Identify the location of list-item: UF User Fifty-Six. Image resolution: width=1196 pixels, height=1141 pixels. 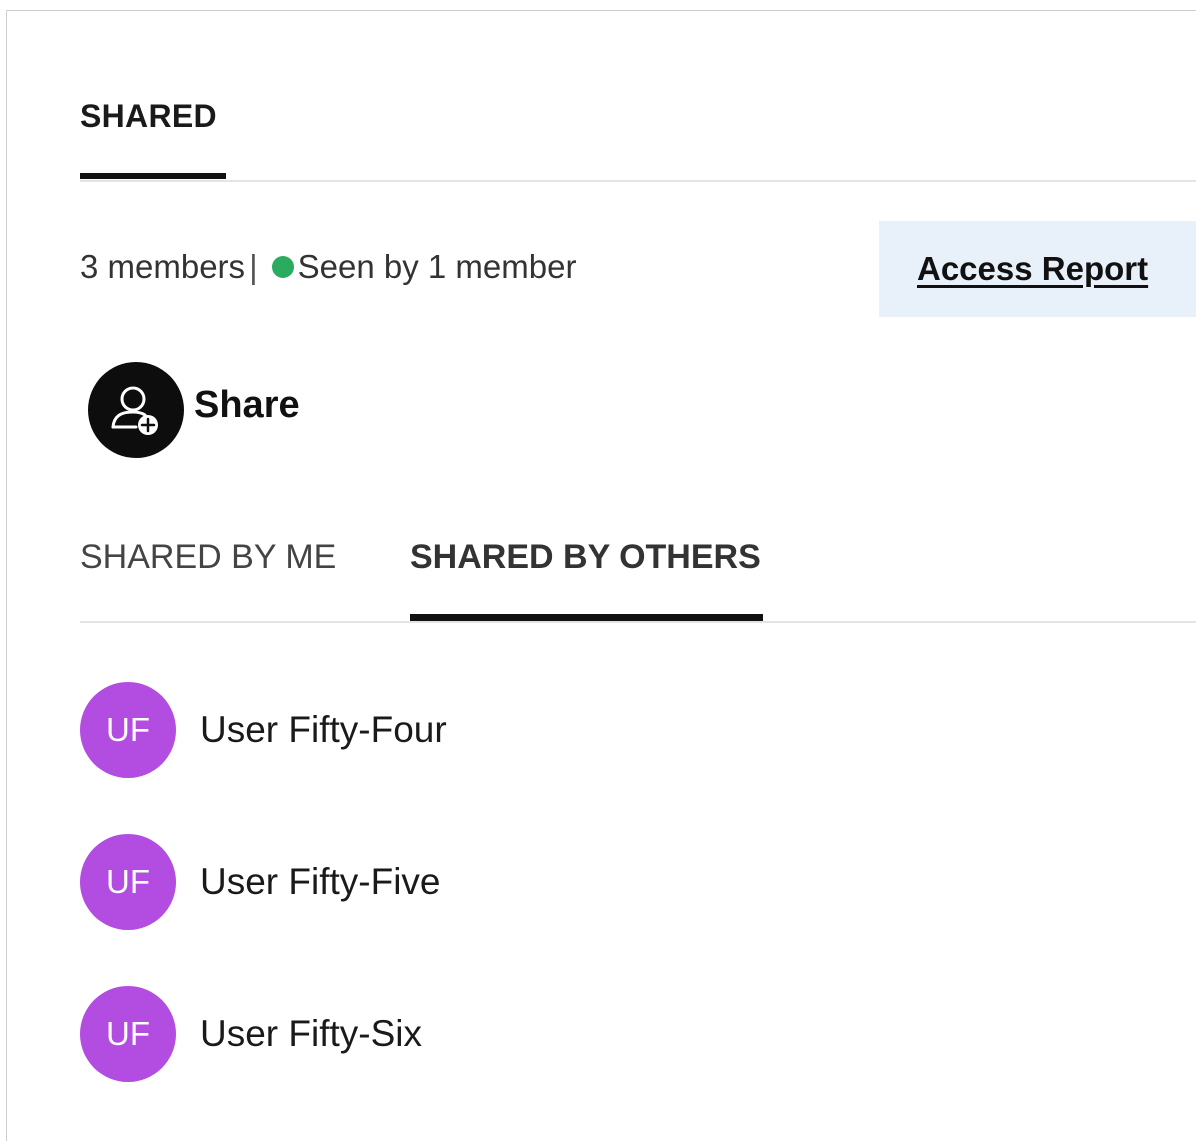
(263, 1034).